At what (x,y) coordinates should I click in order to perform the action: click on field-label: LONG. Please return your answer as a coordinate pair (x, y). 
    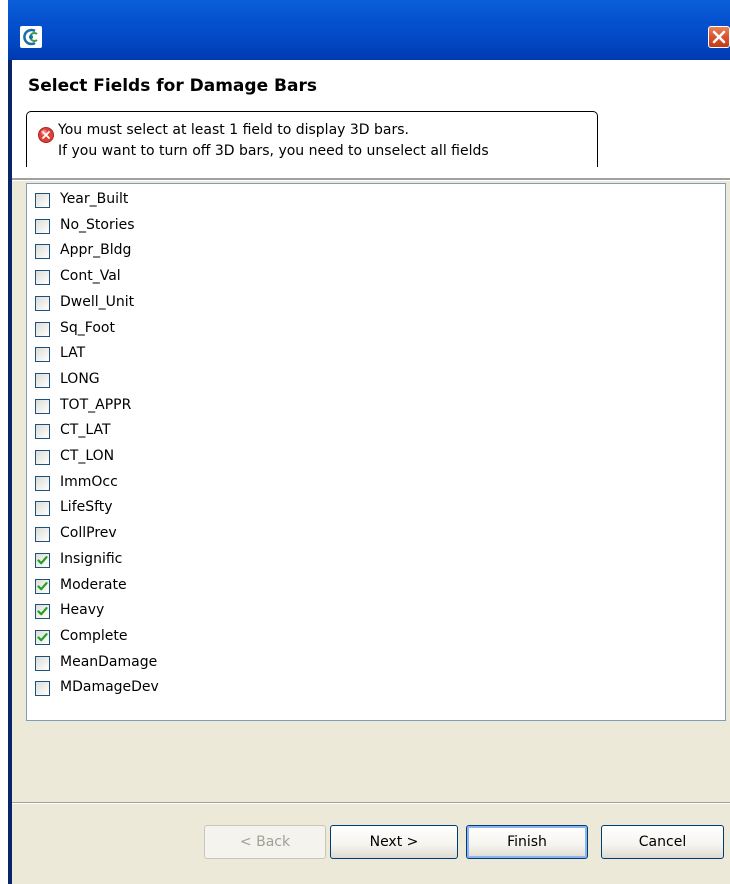
    Looking at the image, I should click on (80, 378).